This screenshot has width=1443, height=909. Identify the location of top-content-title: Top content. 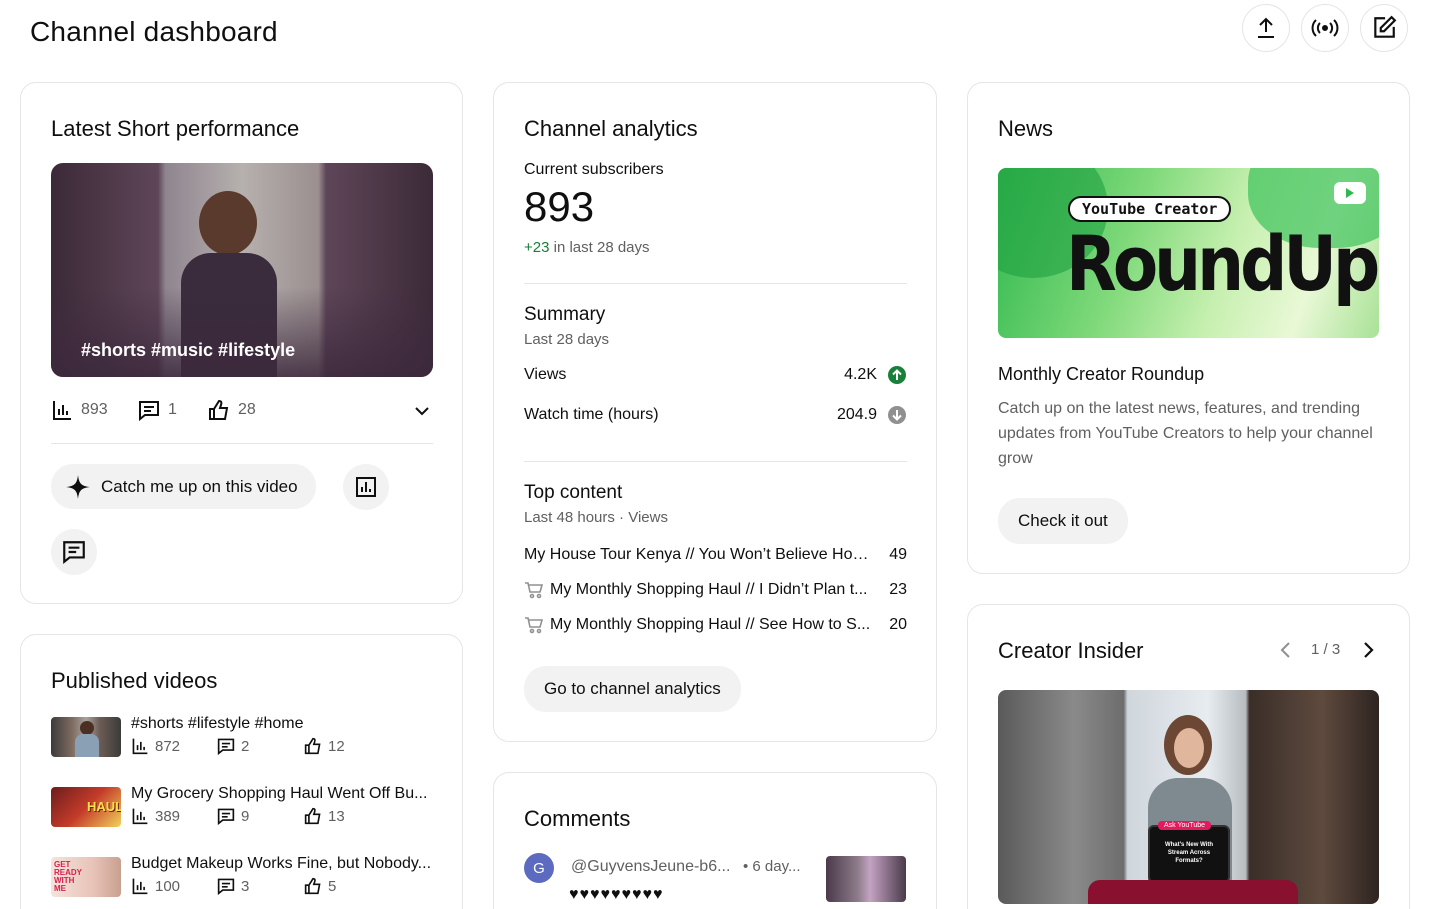
(573, 492).